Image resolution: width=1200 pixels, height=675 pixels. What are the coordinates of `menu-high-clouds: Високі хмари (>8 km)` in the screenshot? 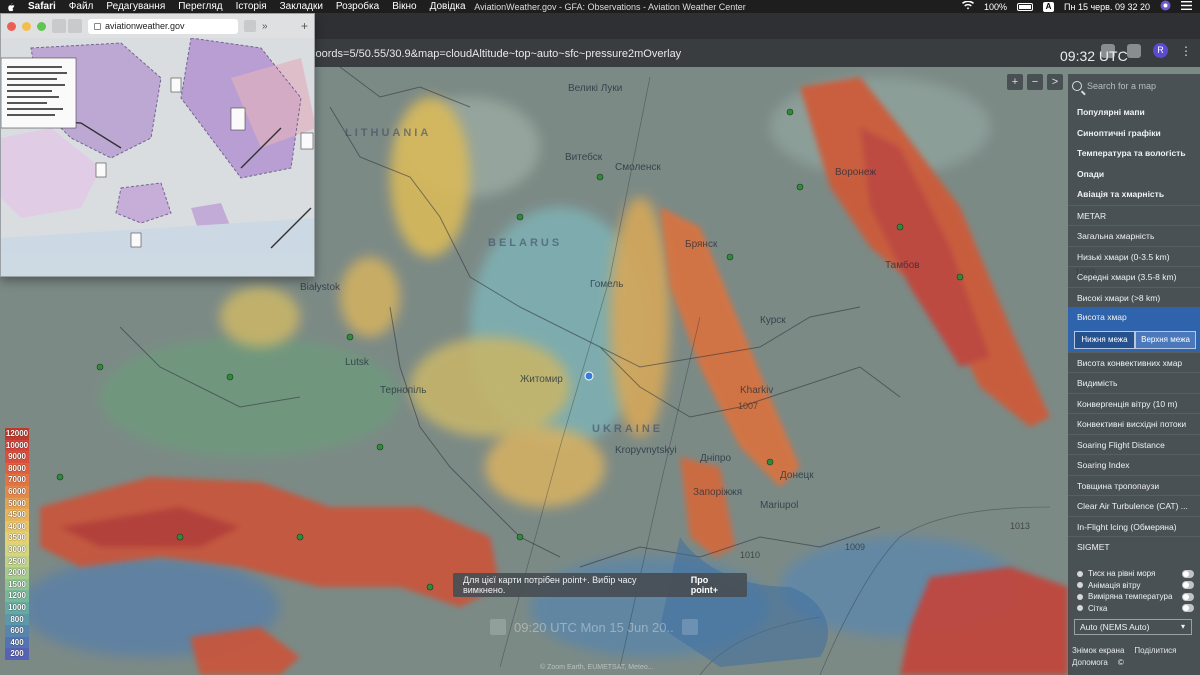 It's located at (1134, 297).